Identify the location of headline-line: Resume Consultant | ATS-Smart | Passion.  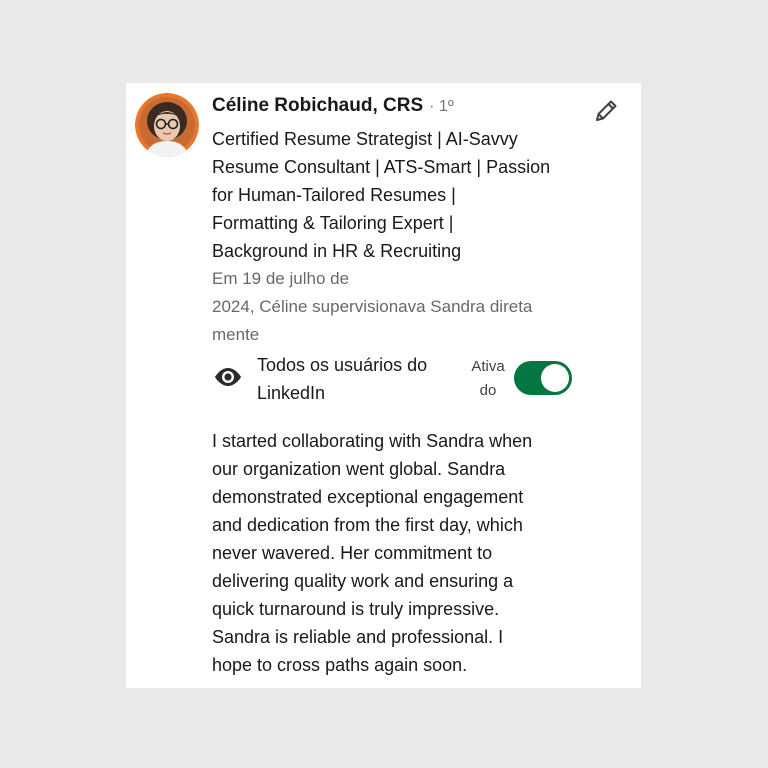
(381, 167).